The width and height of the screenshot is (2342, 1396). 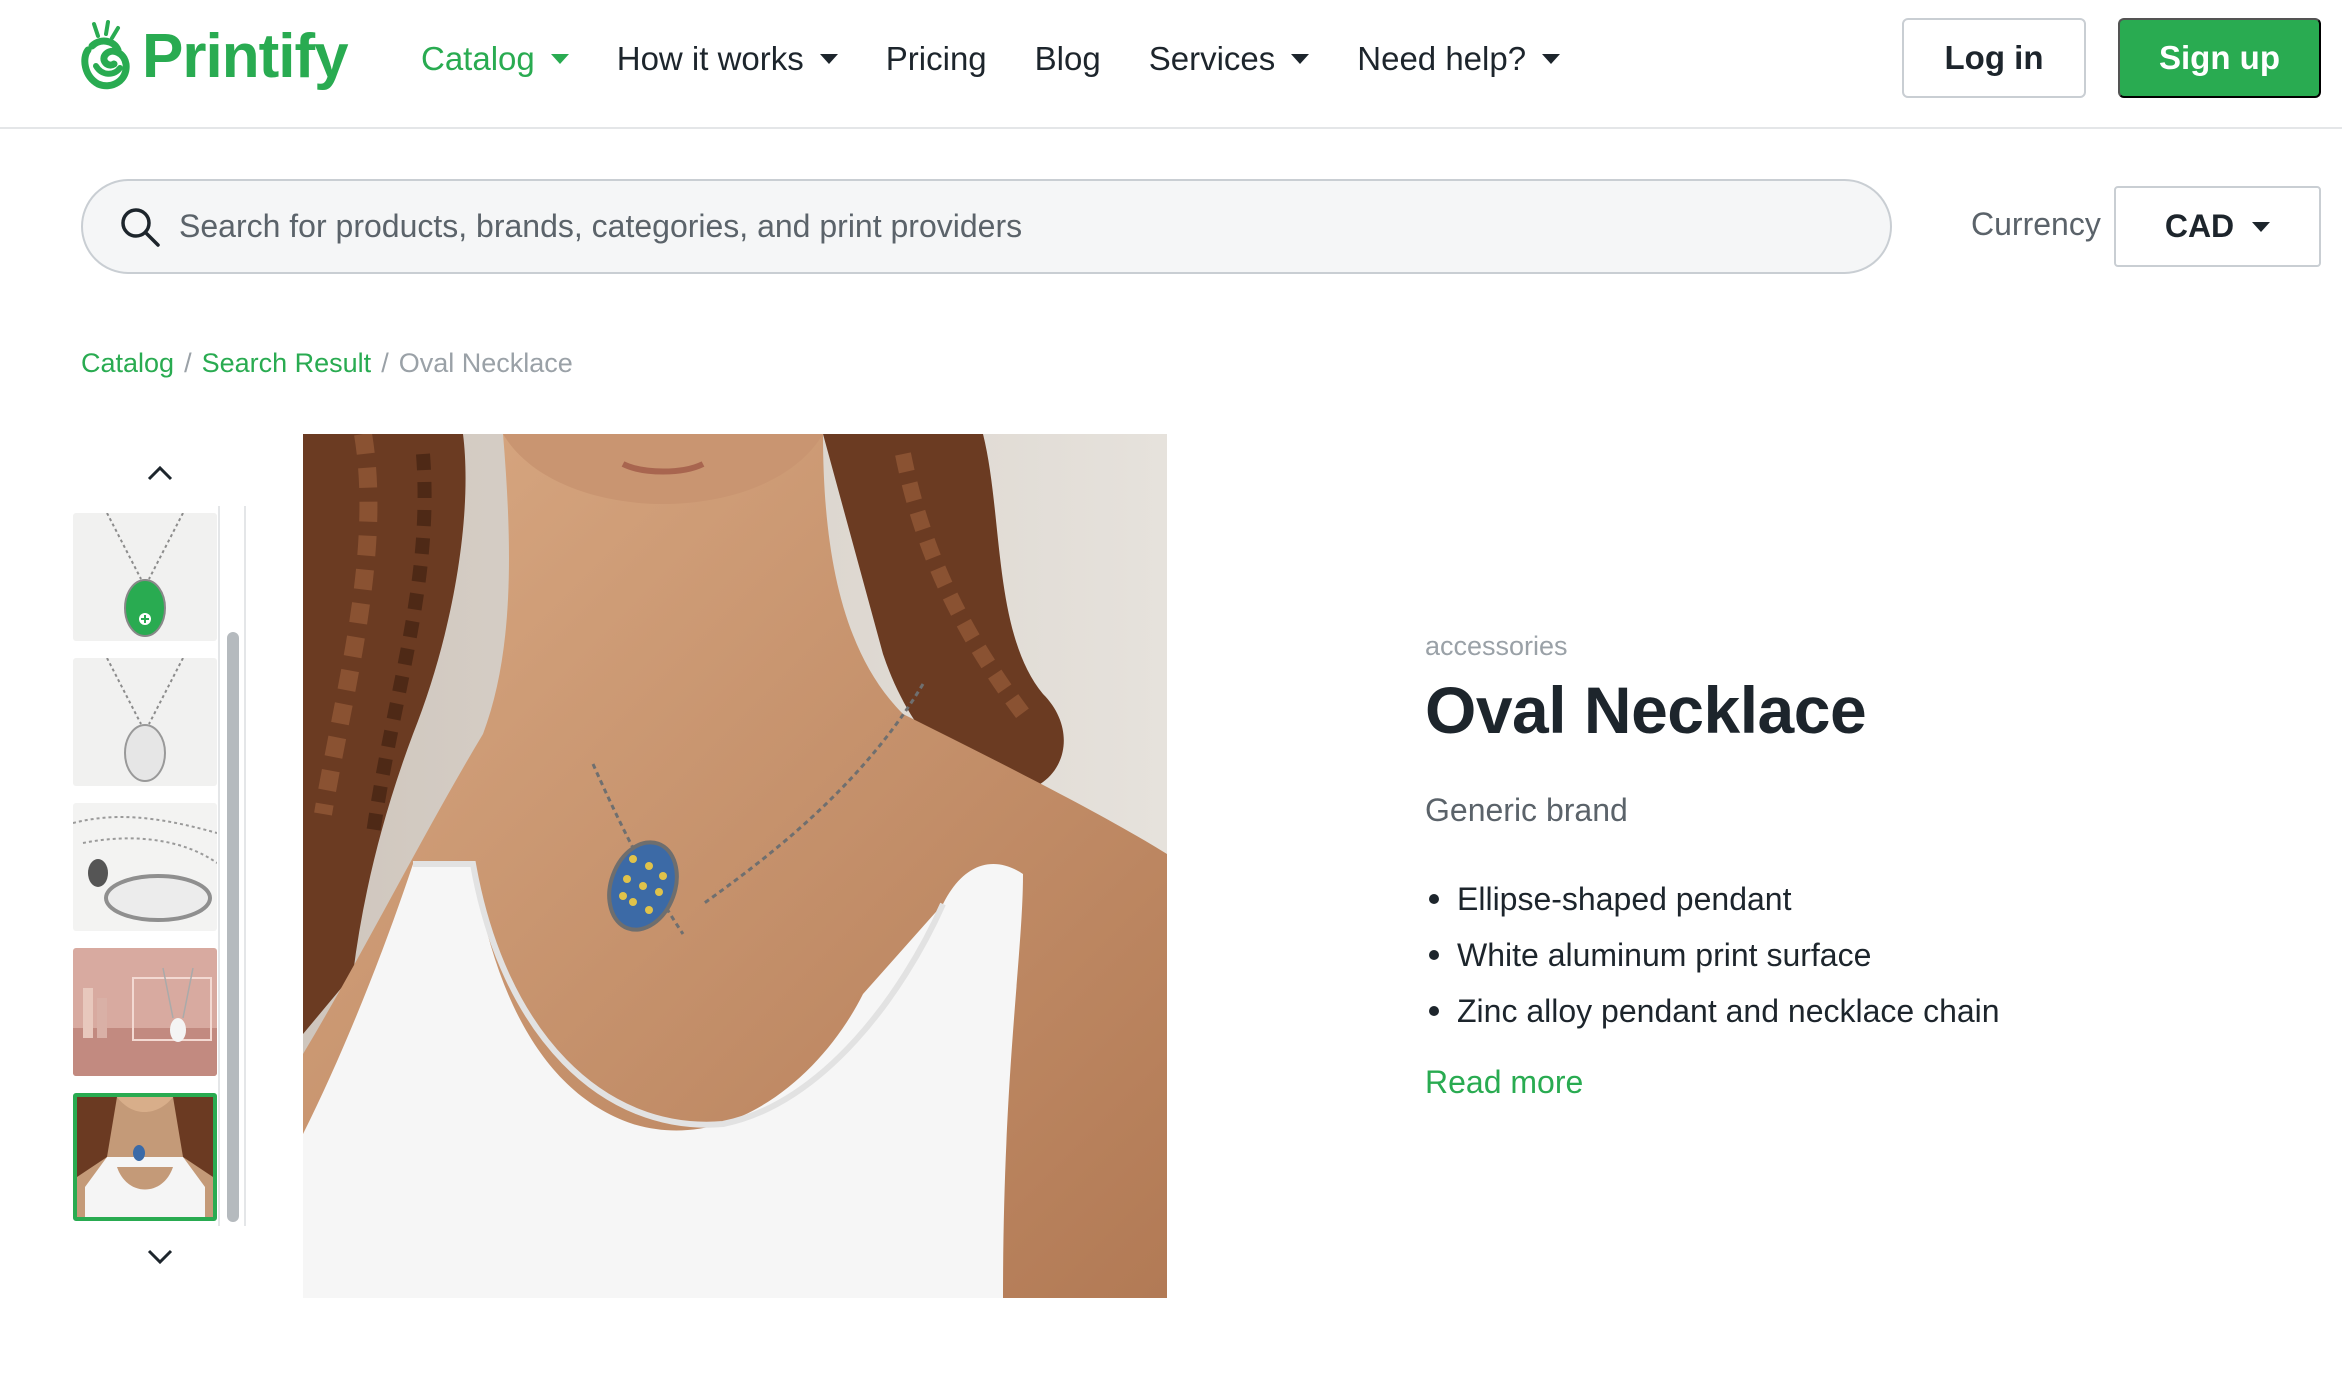 I want to click on search-bar, so click(x=986, y=226).